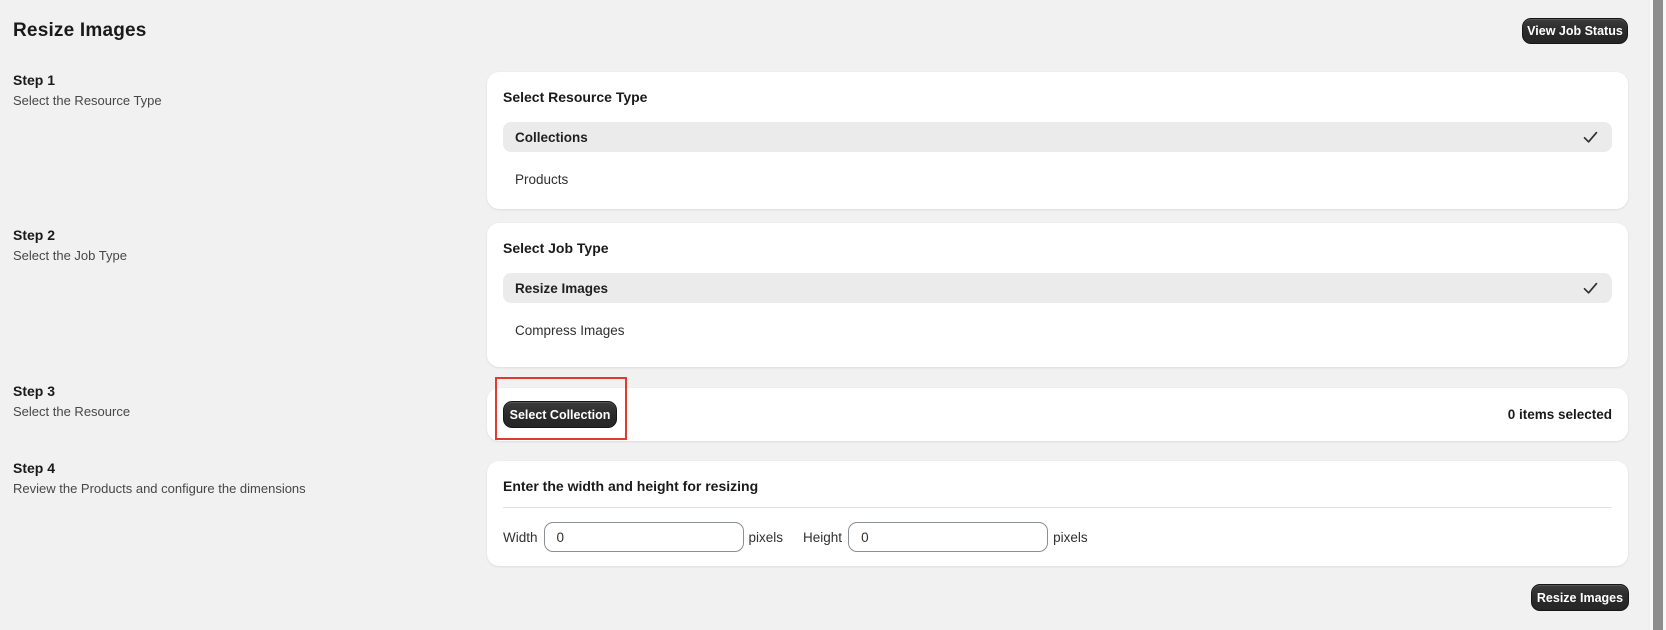 The height and width of the screenshot is (630, 1666). What do you see at coordinates (575, 97) in the screenshot?
I see `resource-type-card-title: Select Resource Type` at bounding box center [575, 97].